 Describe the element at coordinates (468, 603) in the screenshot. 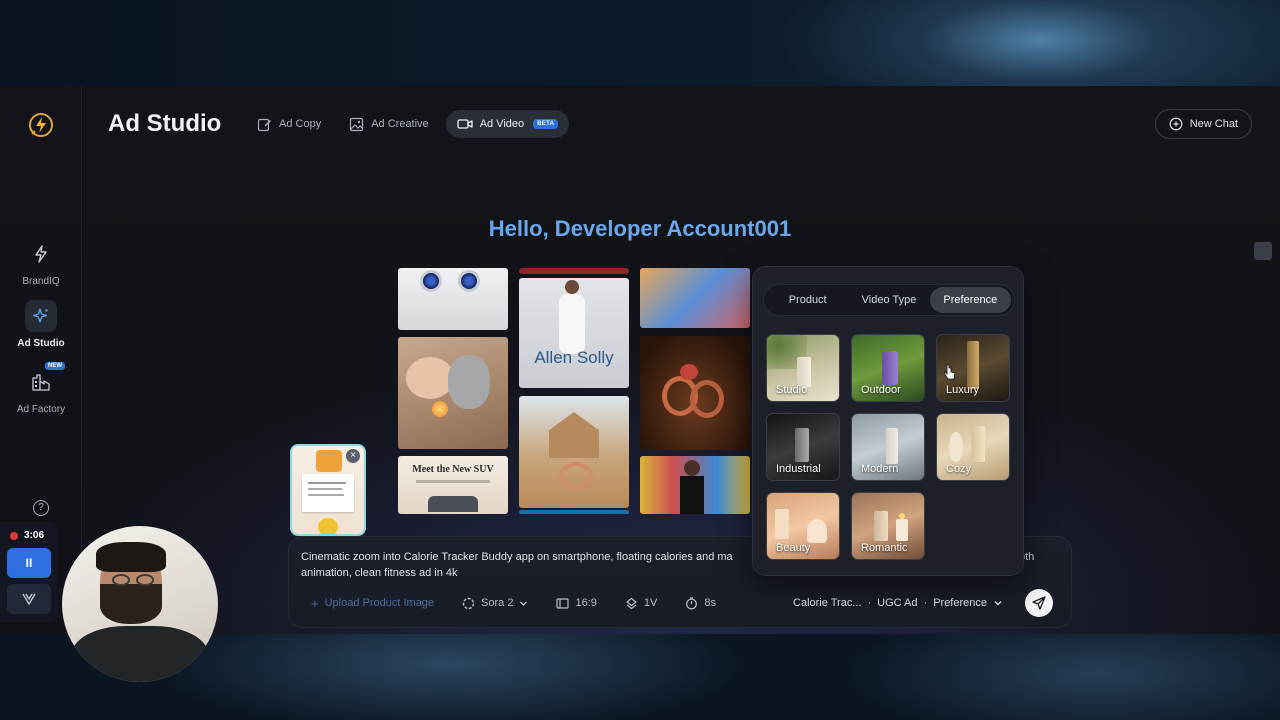

I see `openai-icon` at that location.